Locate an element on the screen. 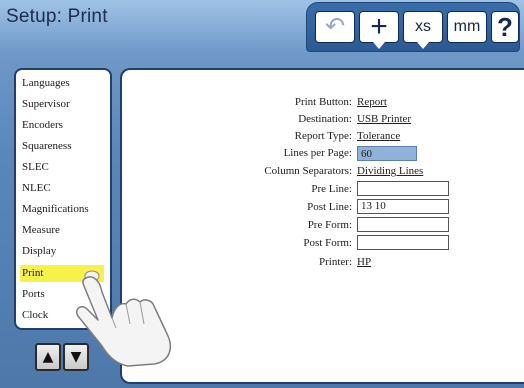  scroll-up-button: ▲ is located at coordinates (48, 357).